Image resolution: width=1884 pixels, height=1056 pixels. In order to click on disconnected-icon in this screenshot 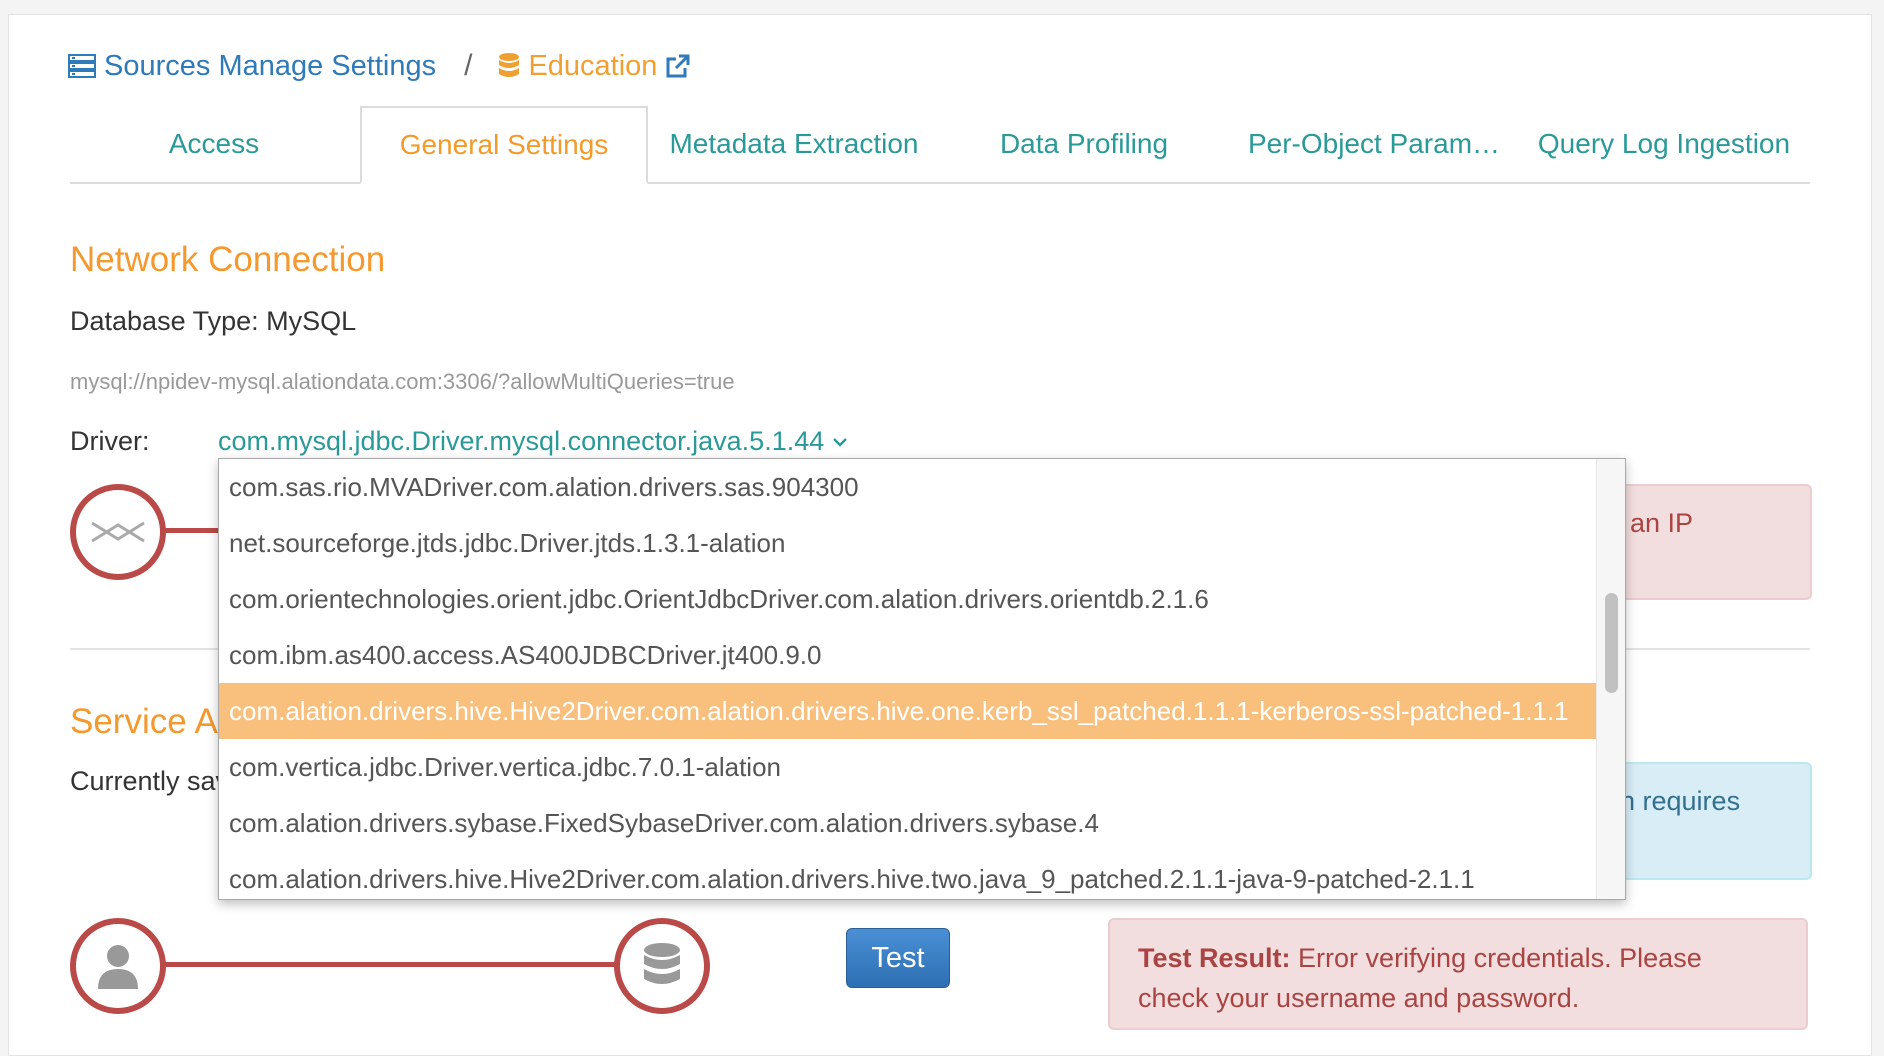, I will do `click(118, 532)`.